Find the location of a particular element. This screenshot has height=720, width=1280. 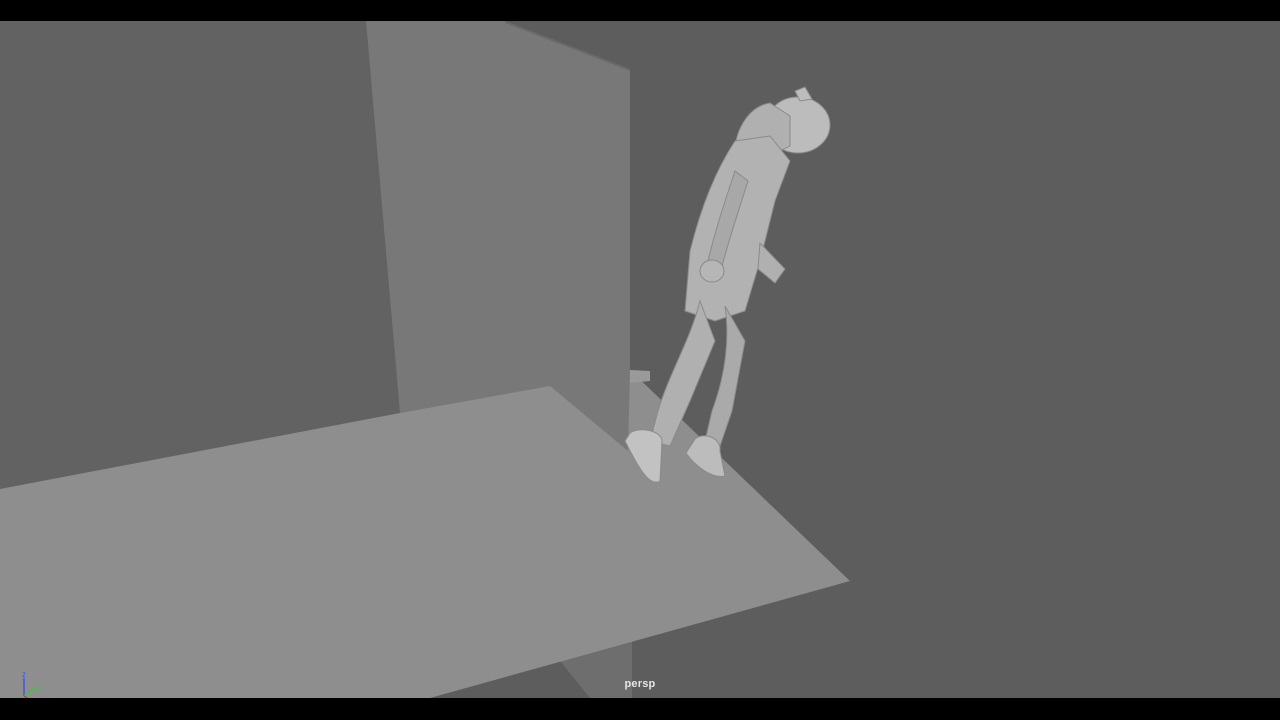

character-hand is located at coordinates (712, 271).